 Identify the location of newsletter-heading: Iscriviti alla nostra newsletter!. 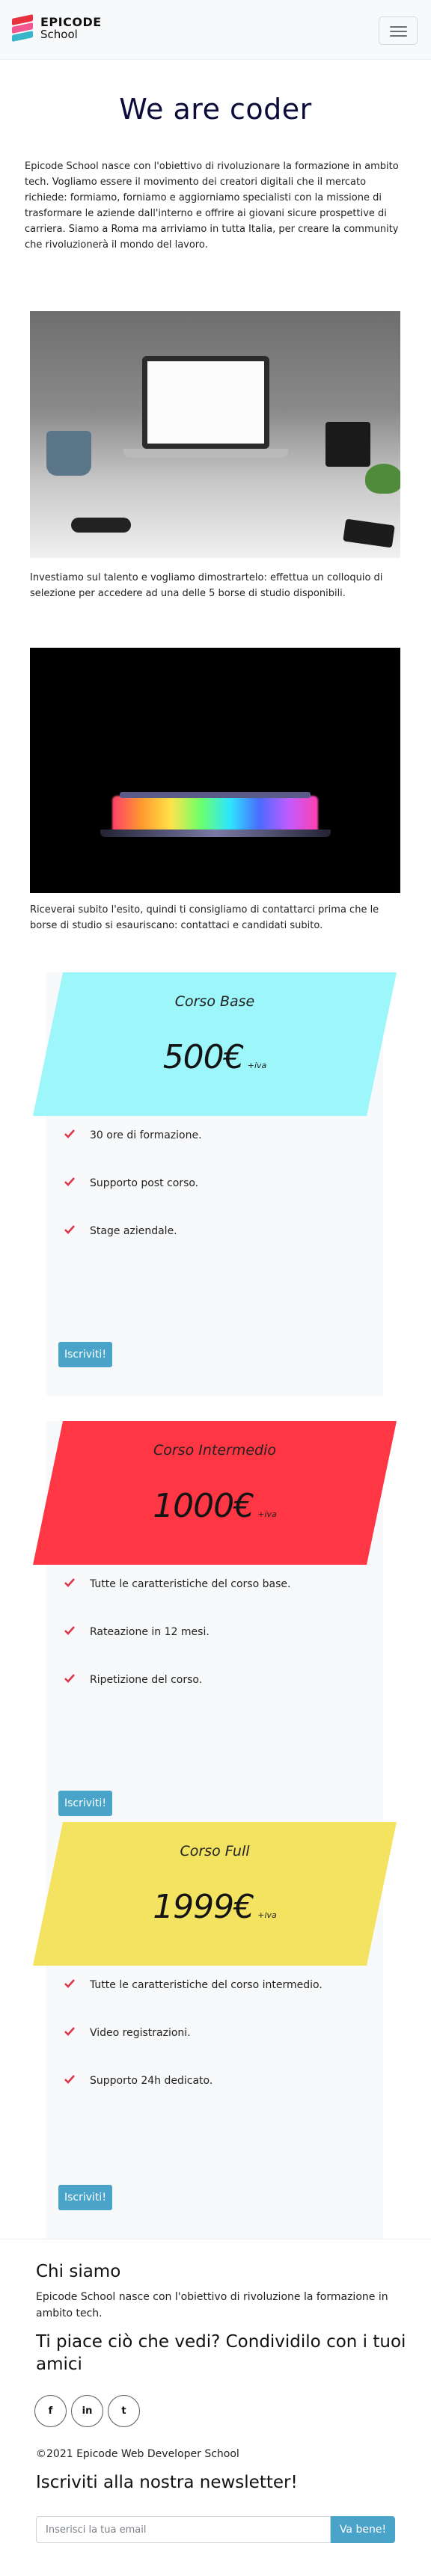
(167, 2482).